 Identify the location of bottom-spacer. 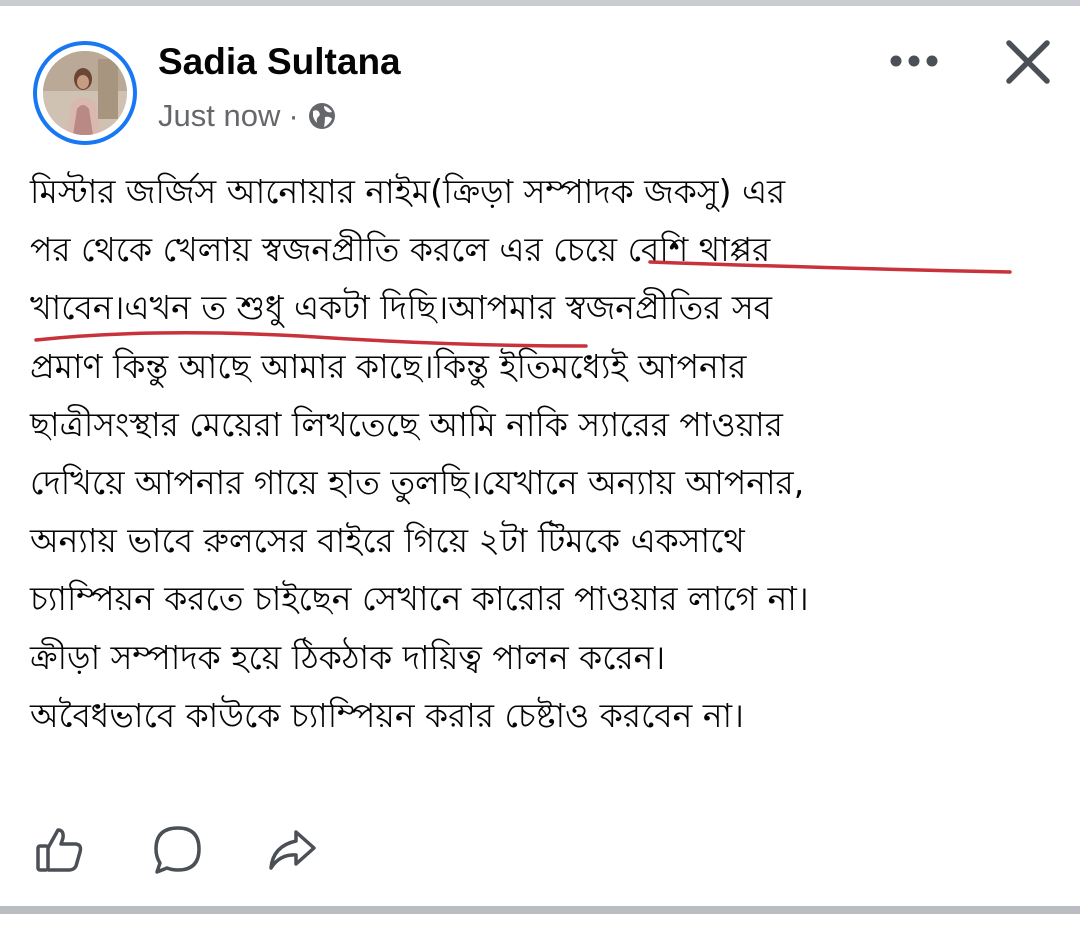
(540, 920).